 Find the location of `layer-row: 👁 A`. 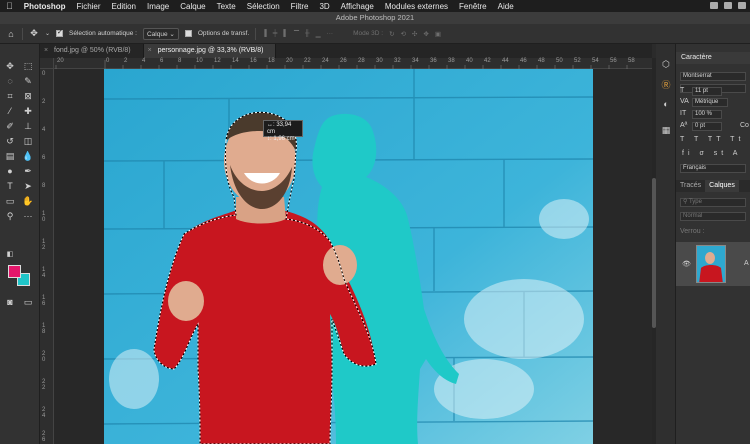

layer-row: 👁 A is located at coordinates (713, 264).